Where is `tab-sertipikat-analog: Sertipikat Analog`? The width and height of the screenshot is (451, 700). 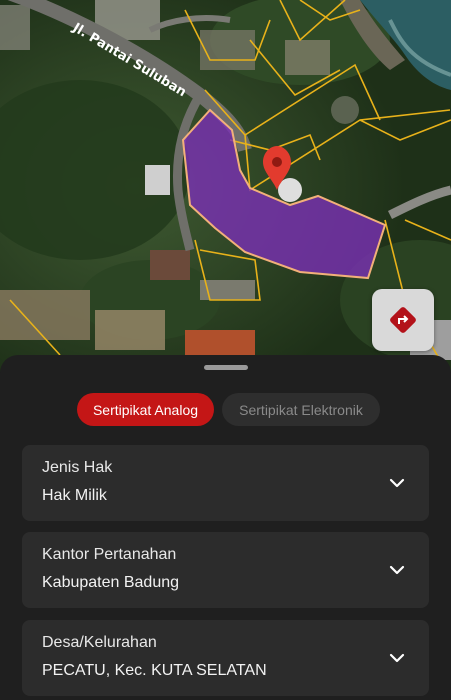 tab-sertipikat-analog: Sertipikat Analog is located at coordinates (145, 409).